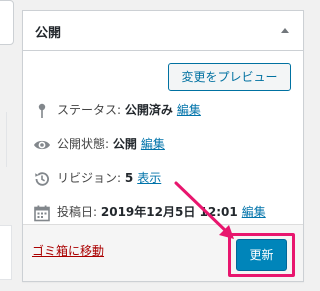 The height and width of the screenshot is (291, 320). Describe the element at coordinates (42, 179) in the screenshot. I see `history-icon` at that location.